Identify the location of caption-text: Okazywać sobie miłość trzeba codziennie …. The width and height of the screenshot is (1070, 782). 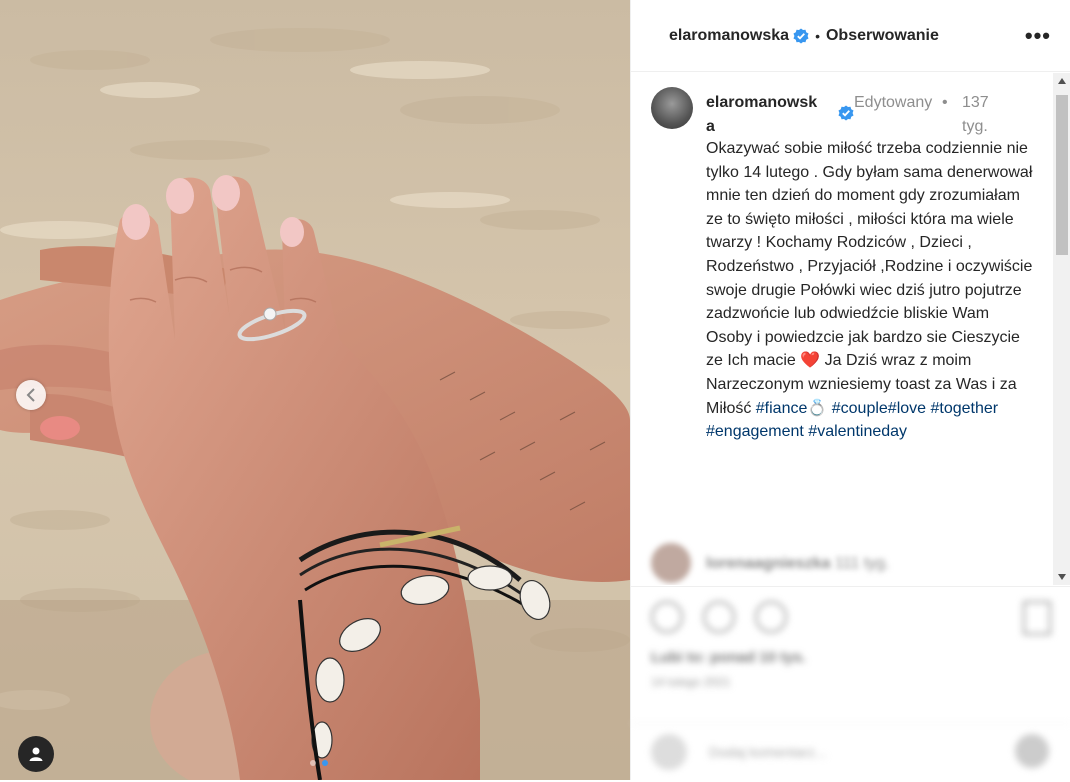
(871, 290).